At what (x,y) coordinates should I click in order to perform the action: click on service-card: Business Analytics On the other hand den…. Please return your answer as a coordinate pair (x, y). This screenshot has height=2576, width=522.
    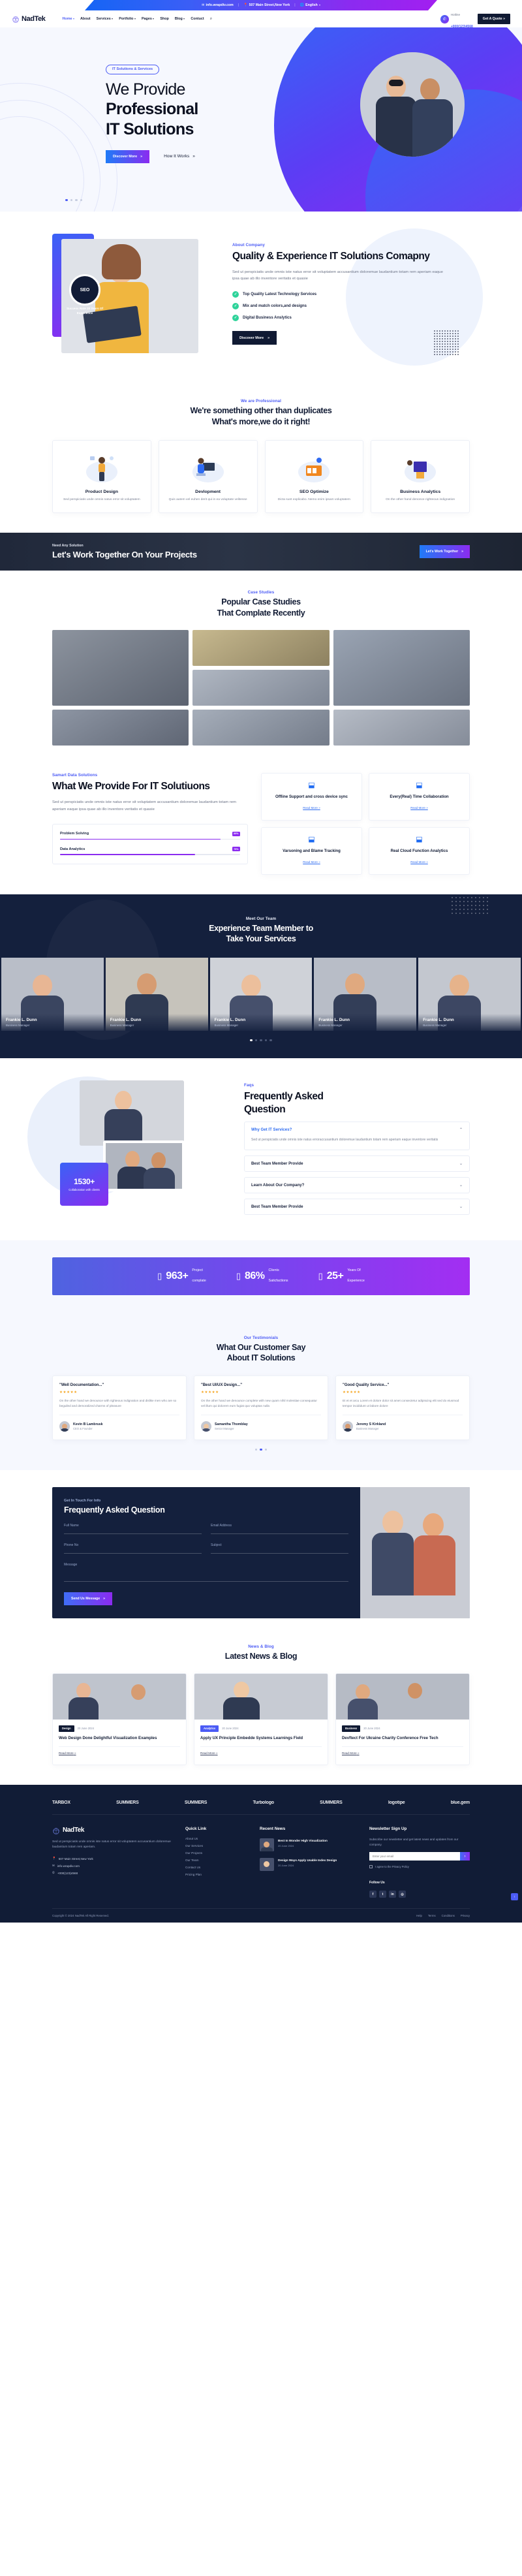
    Looking at the image, I should click on (420, 477).